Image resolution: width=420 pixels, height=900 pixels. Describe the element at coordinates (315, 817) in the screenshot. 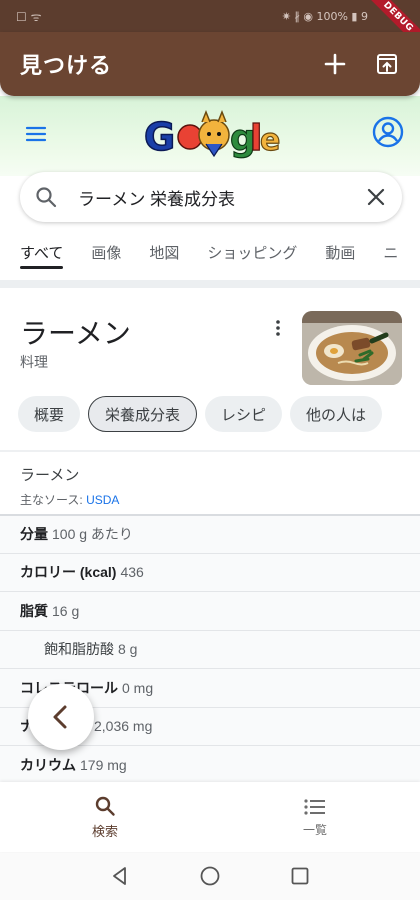

I see `nav-list: 一覧` at that location.